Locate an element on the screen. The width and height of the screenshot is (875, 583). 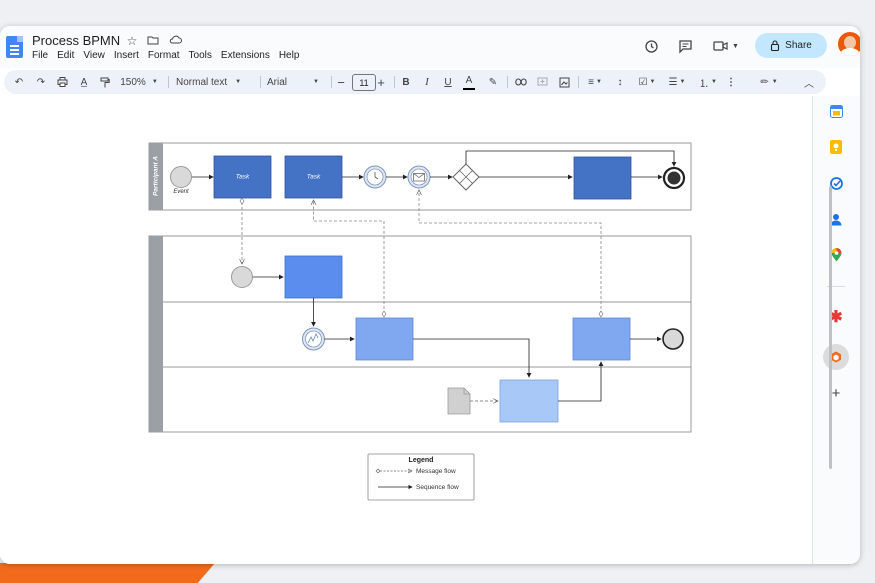
share-label: Share is located at coordinates (798, 45).